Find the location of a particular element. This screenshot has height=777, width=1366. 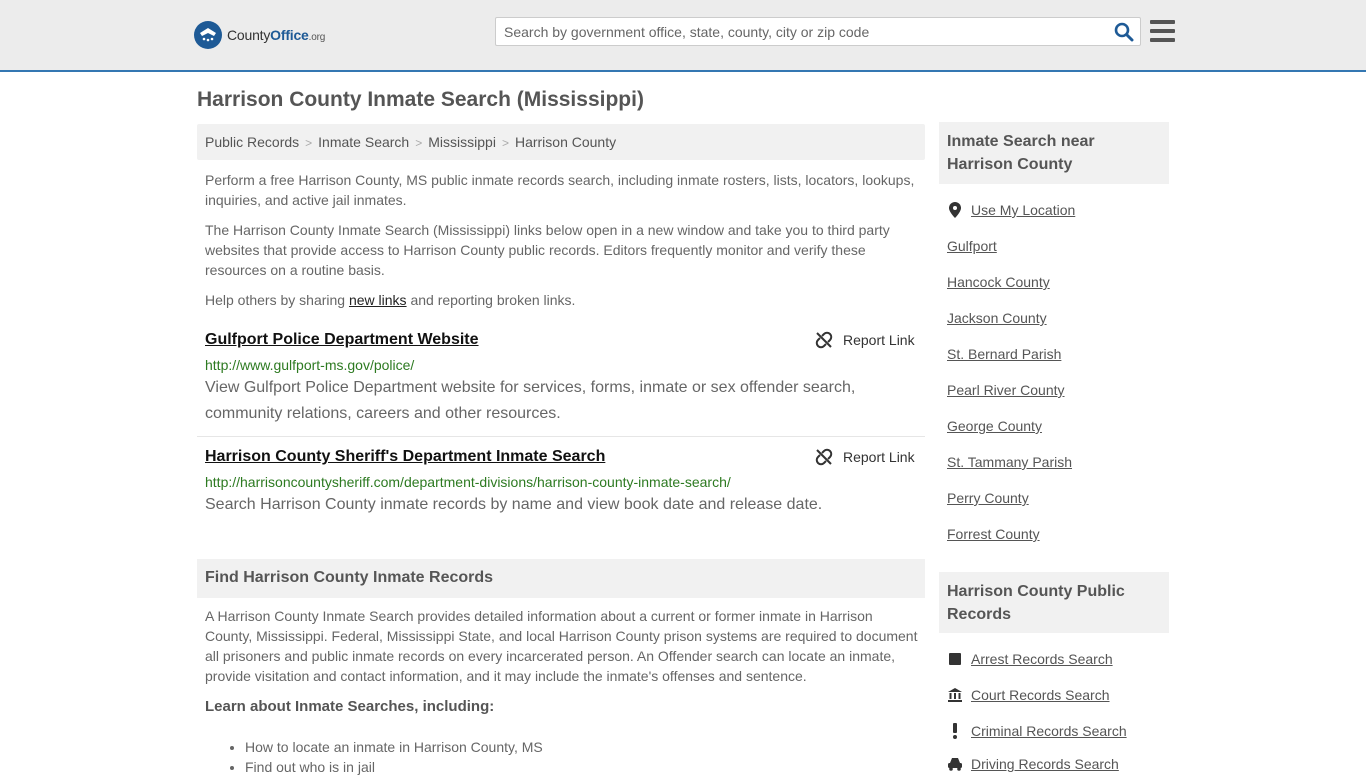

driving-records-link: Driving Records Search is located at coordinates (1033, 764).